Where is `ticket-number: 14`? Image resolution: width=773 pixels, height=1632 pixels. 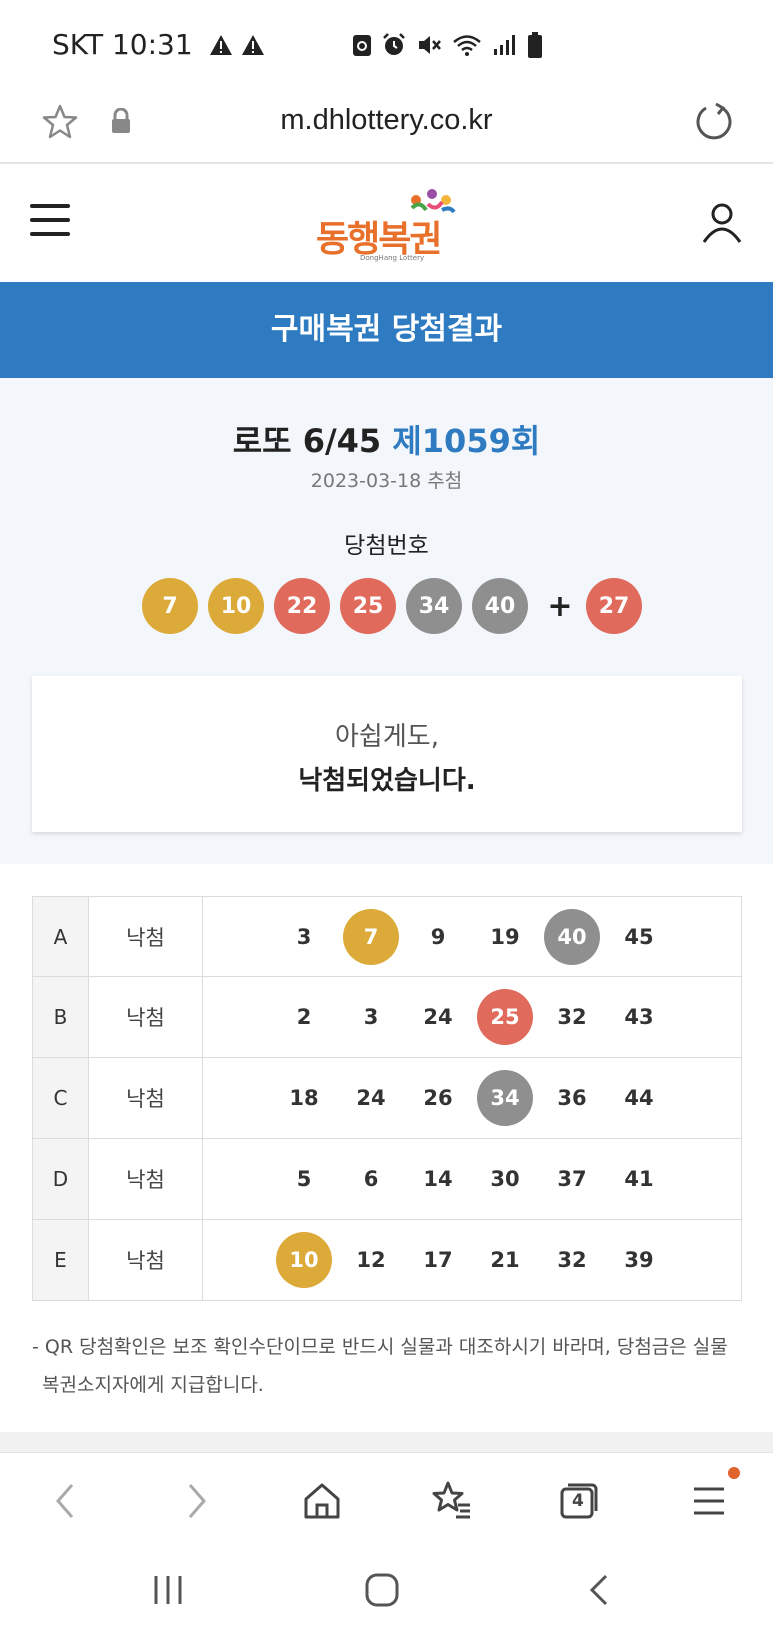
ticket-number: 14 is located at coordinates (438, 1179).